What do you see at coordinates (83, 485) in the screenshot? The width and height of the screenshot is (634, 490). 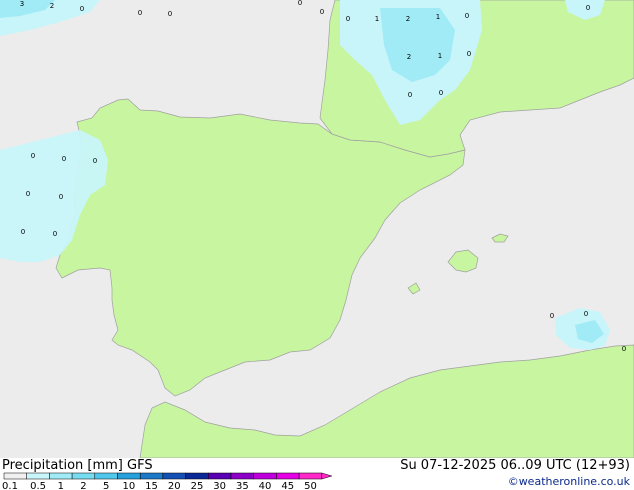 I see `legend-label: 2` at bounding box center [83, 485].